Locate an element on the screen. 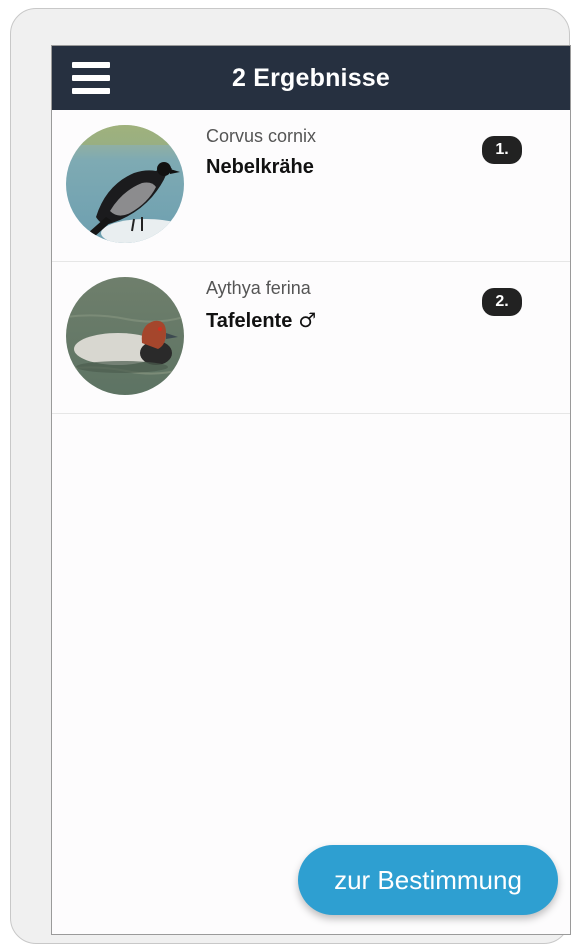  top-app-bar: 2 Ergebnisse is located at coordinates (311, 78).